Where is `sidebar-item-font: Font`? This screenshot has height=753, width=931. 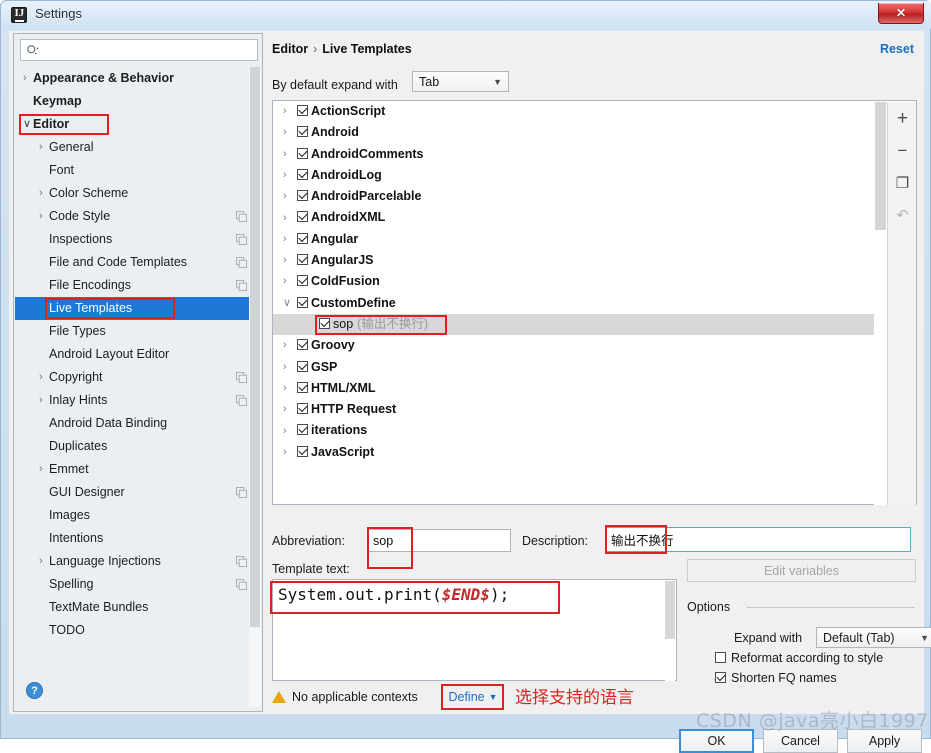 sidebar-item-font: Font is located at coordinates (138, 170).